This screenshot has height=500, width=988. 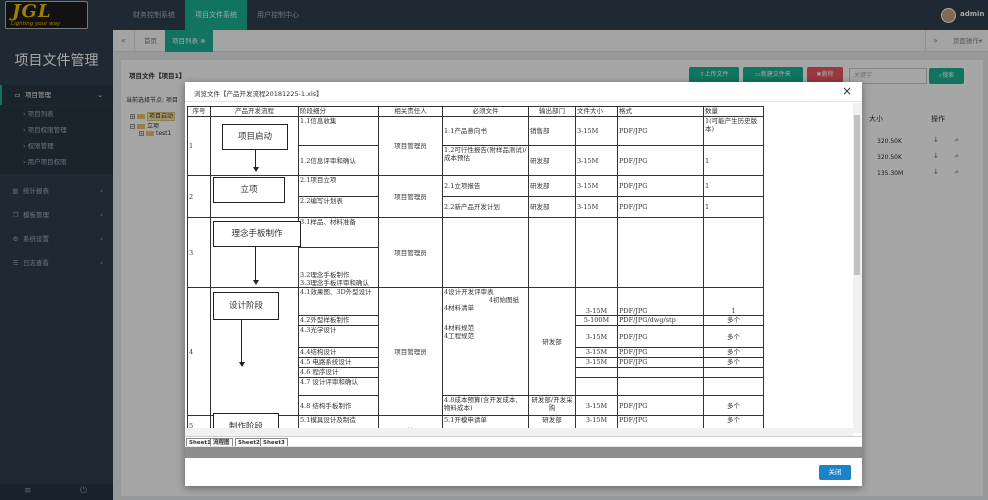 What do you see at coordinates (847, 91) in the screenshot?
I see `close-icon: ×` at bounding box center [847, 91].